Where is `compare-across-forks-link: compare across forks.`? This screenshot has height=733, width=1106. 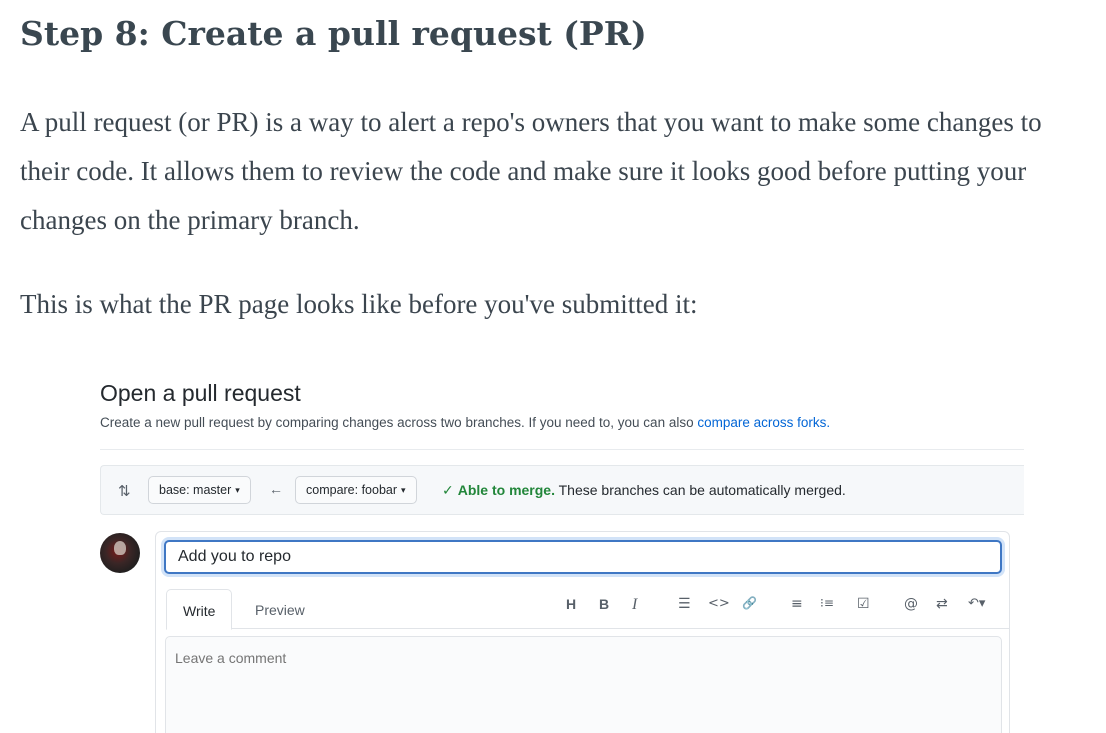
compare-across-forks-link: compare across forks. is located at coordinates (763, 422).